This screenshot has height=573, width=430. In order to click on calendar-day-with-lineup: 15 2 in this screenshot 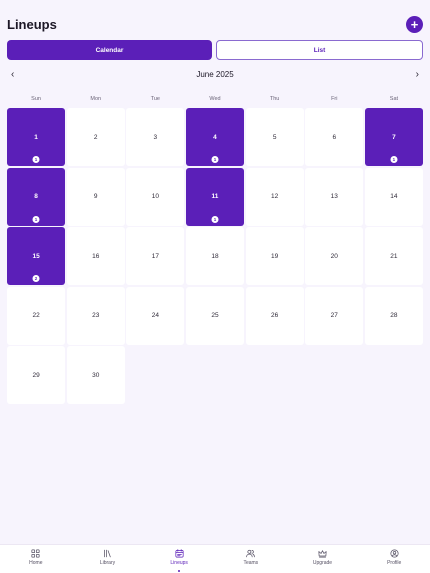, I will do `click(36, 256)`.